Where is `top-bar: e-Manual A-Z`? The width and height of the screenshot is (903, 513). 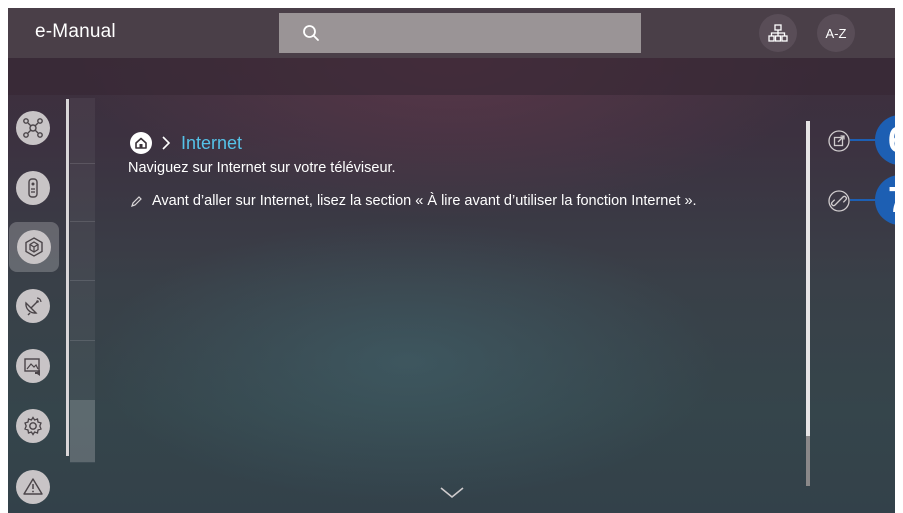 top-bar: e-Manual A-Z is located at coordinates (451, 33).